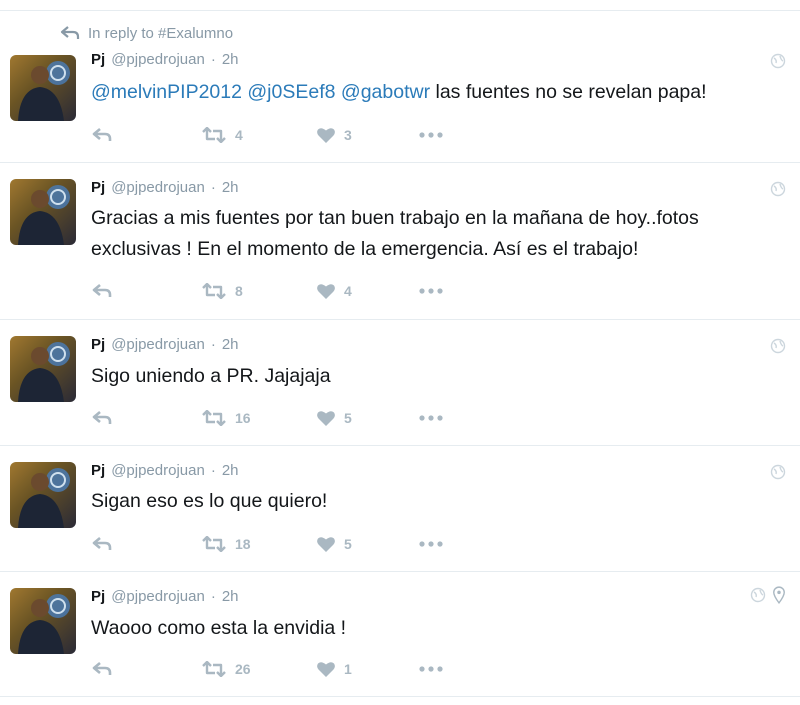 The width and height of the screenshot is (800, 705). What do you see at coordinates (438, 501) in the screenshot?
I see `tweet-text: Sigan eso es lo que quiero!` at bounding box center [438, 501].